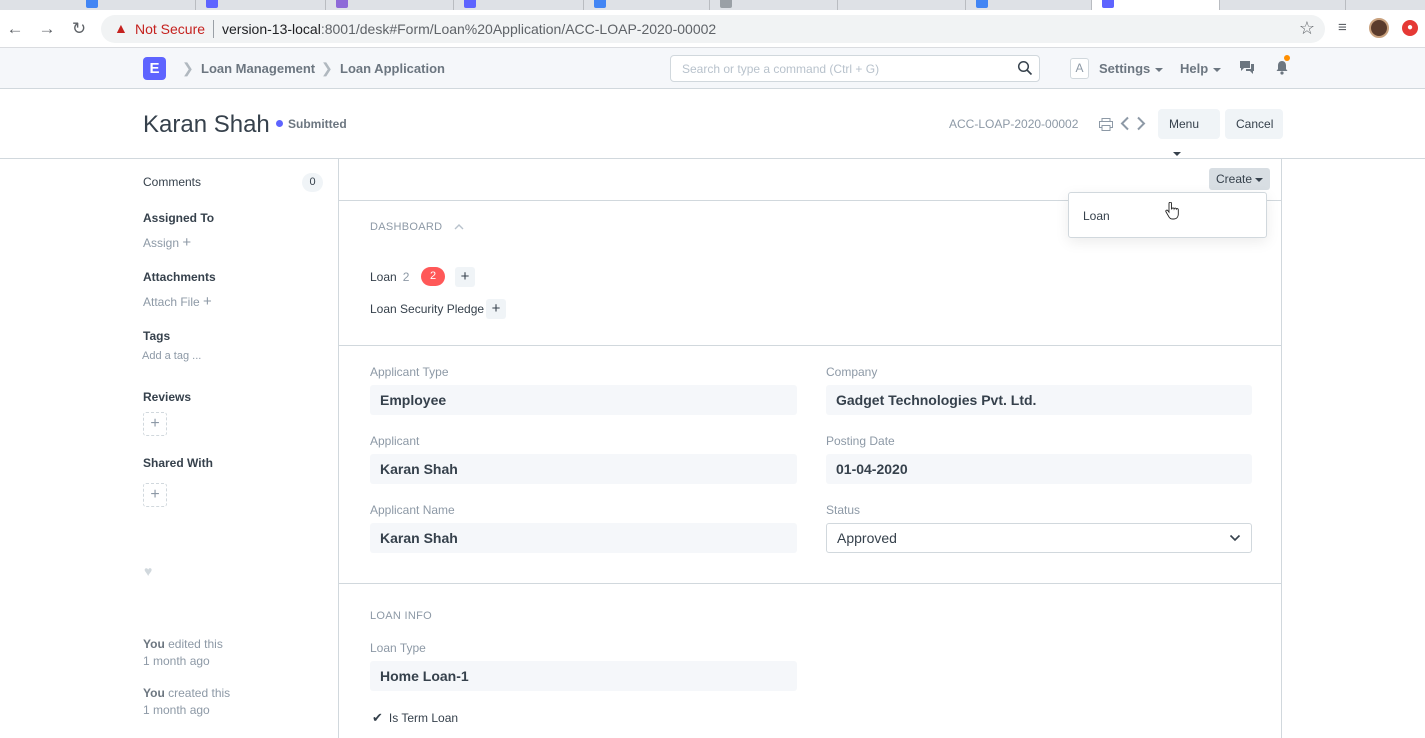 This screenshot has height=738, width=1425. I want to click on applicant-name-field: Karan Shah, so click(583, 538).